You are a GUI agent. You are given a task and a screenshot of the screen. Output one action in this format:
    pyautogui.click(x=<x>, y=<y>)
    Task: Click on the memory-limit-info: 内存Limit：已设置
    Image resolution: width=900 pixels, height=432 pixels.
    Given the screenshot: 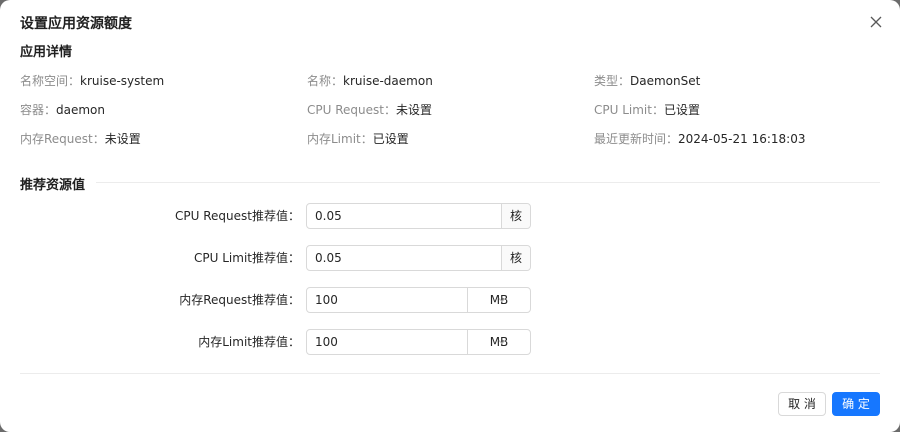 What is the action you would take?
    pyautogui.click(x=358, y=139)
    